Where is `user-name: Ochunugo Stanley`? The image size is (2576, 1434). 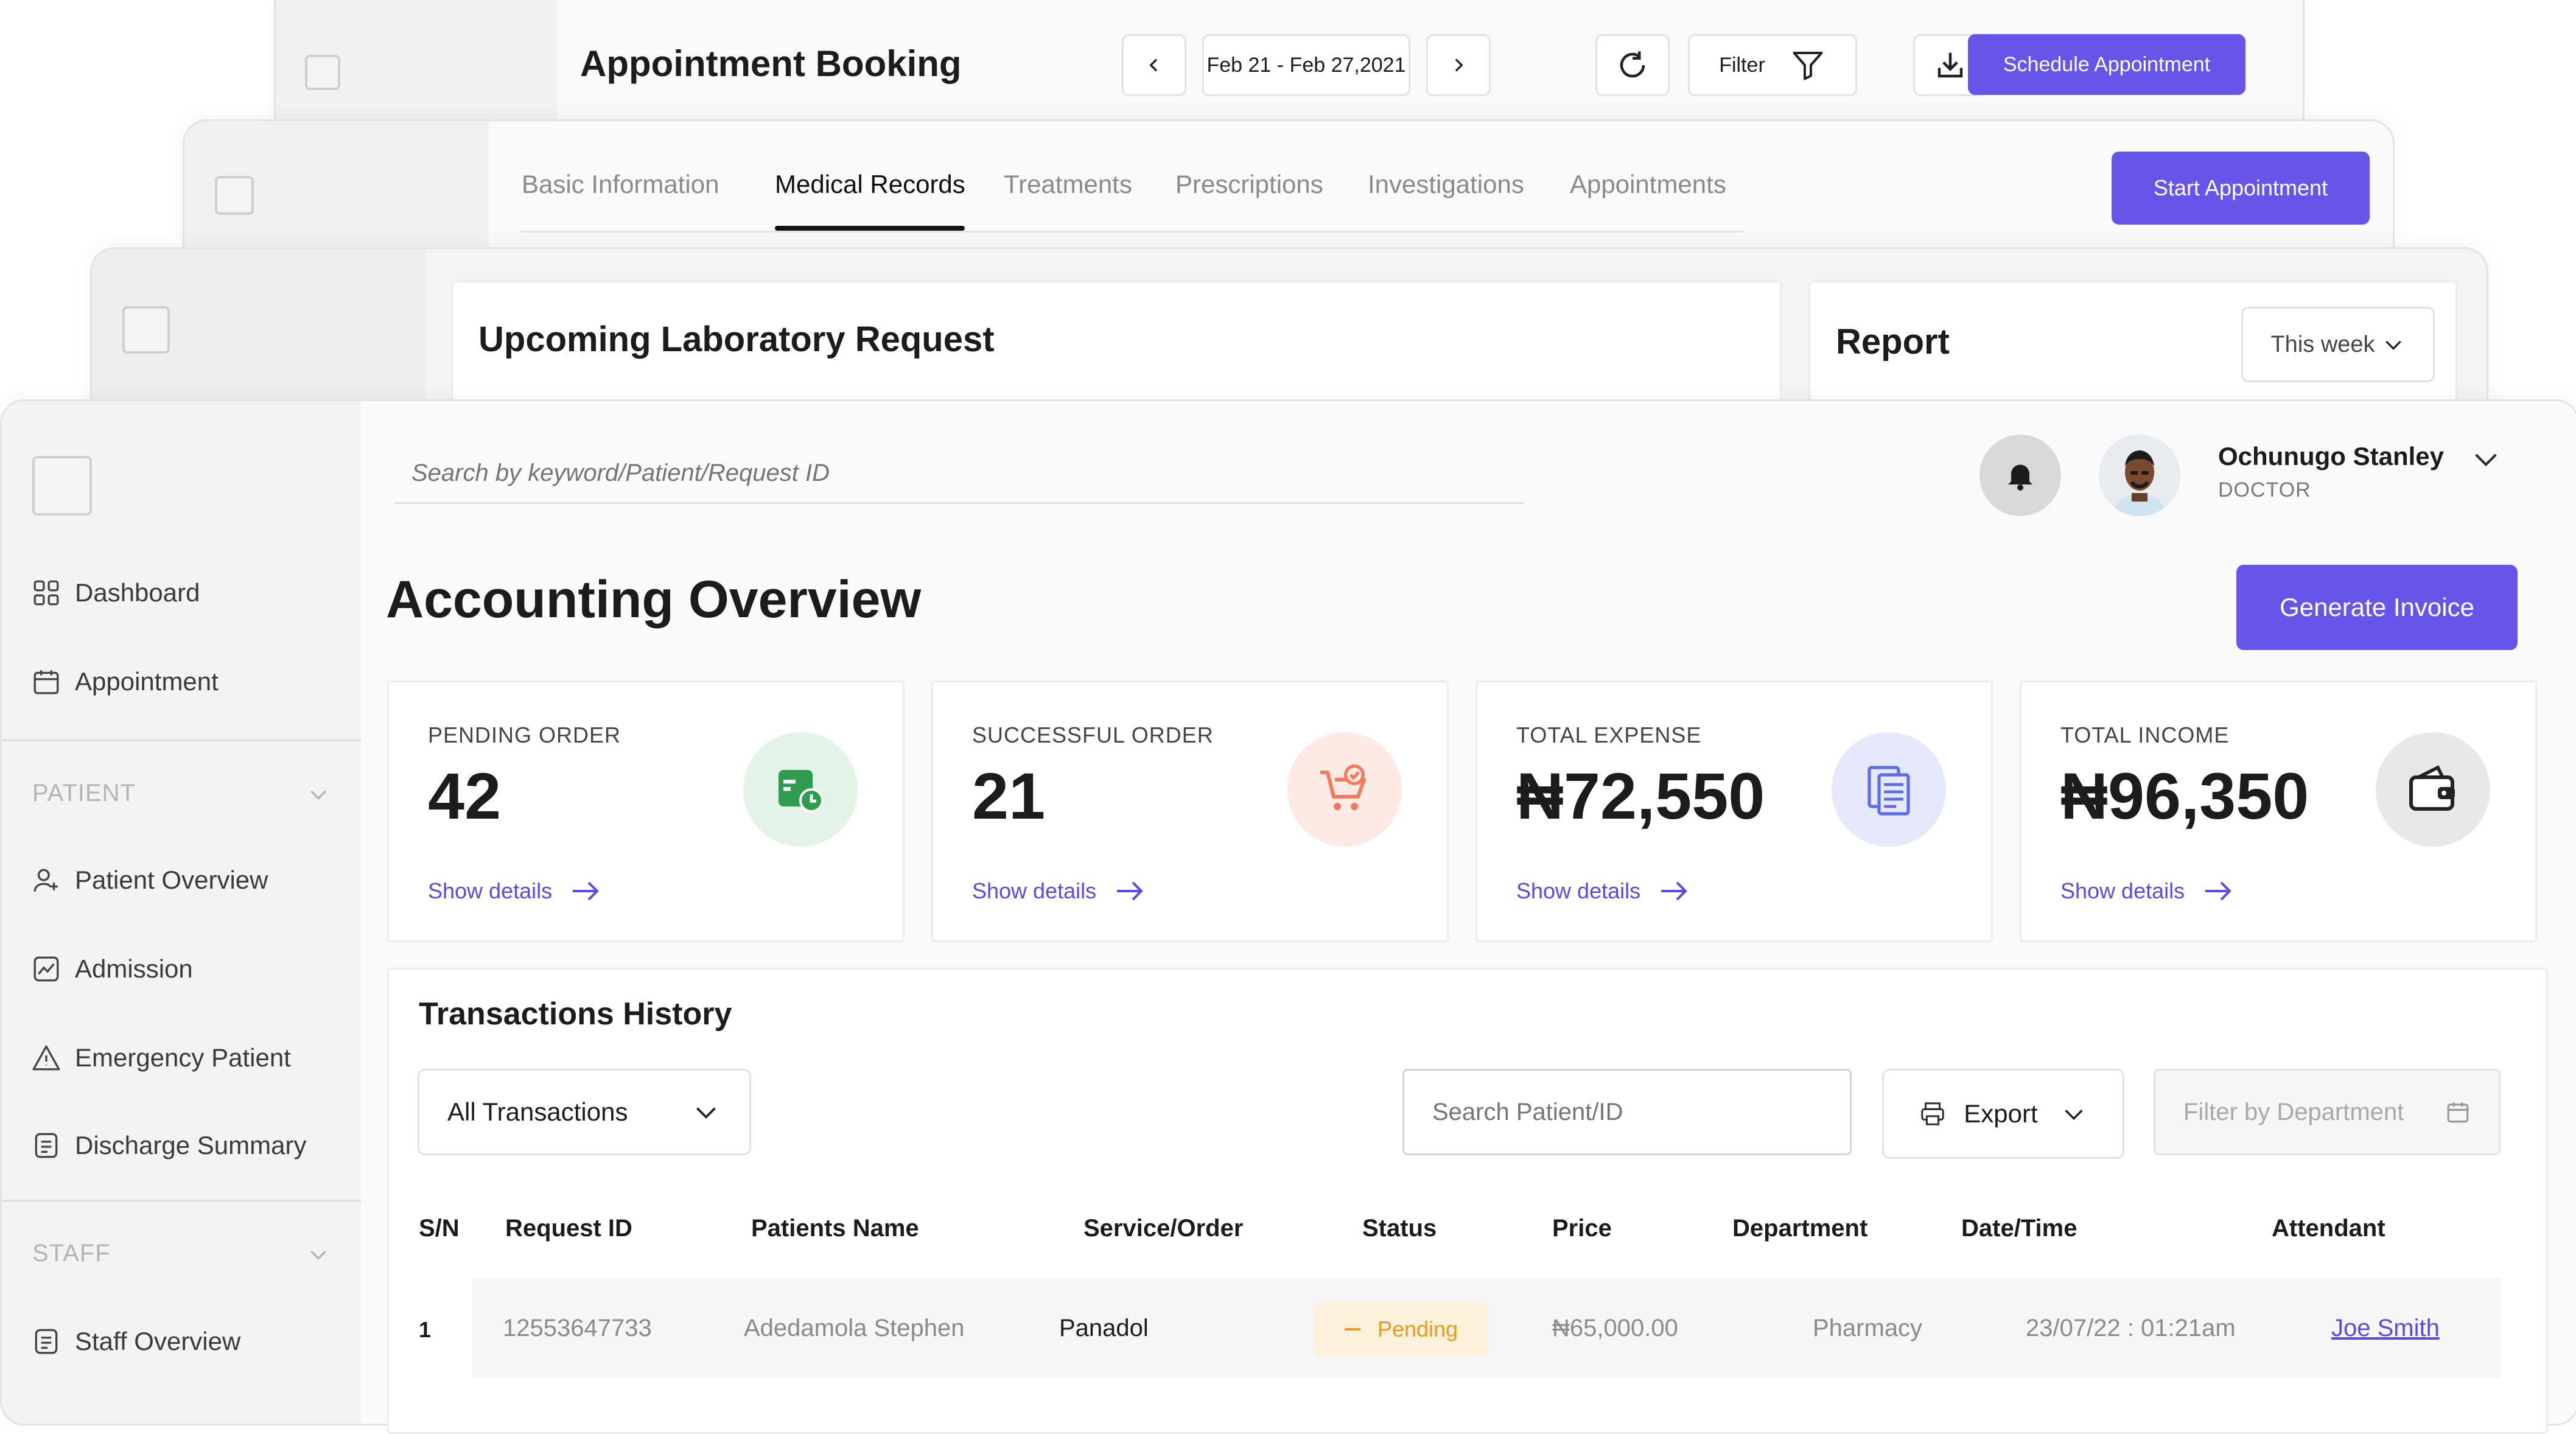 user-name: Ochunugo Stanley is located at coordinates (2331, 456).